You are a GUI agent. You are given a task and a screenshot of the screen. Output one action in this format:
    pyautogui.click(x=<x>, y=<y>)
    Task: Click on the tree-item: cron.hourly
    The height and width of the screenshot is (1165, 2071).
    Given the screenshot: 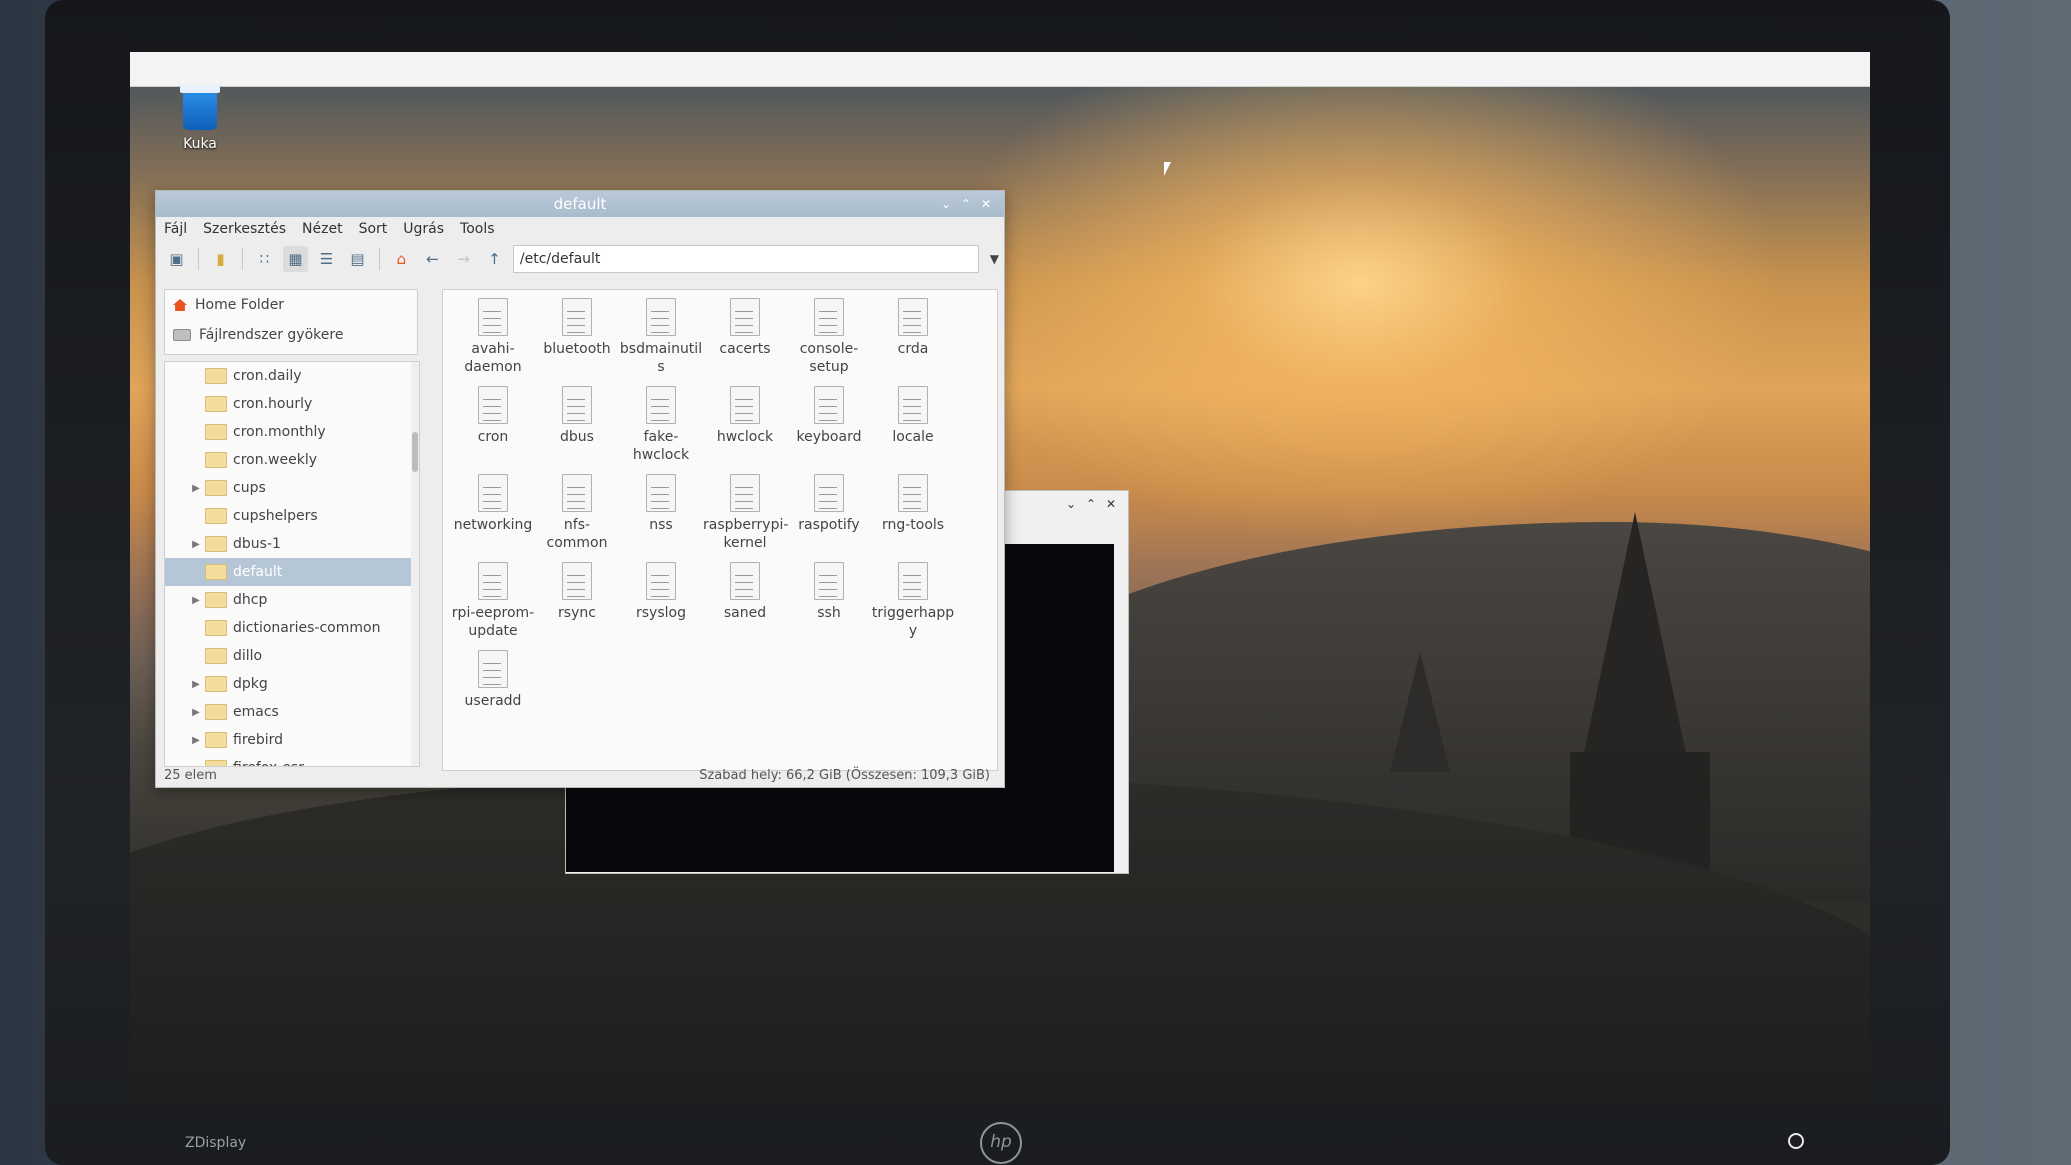 What is the action you would take?
    pyautogui.click(x=292, y=404)
    